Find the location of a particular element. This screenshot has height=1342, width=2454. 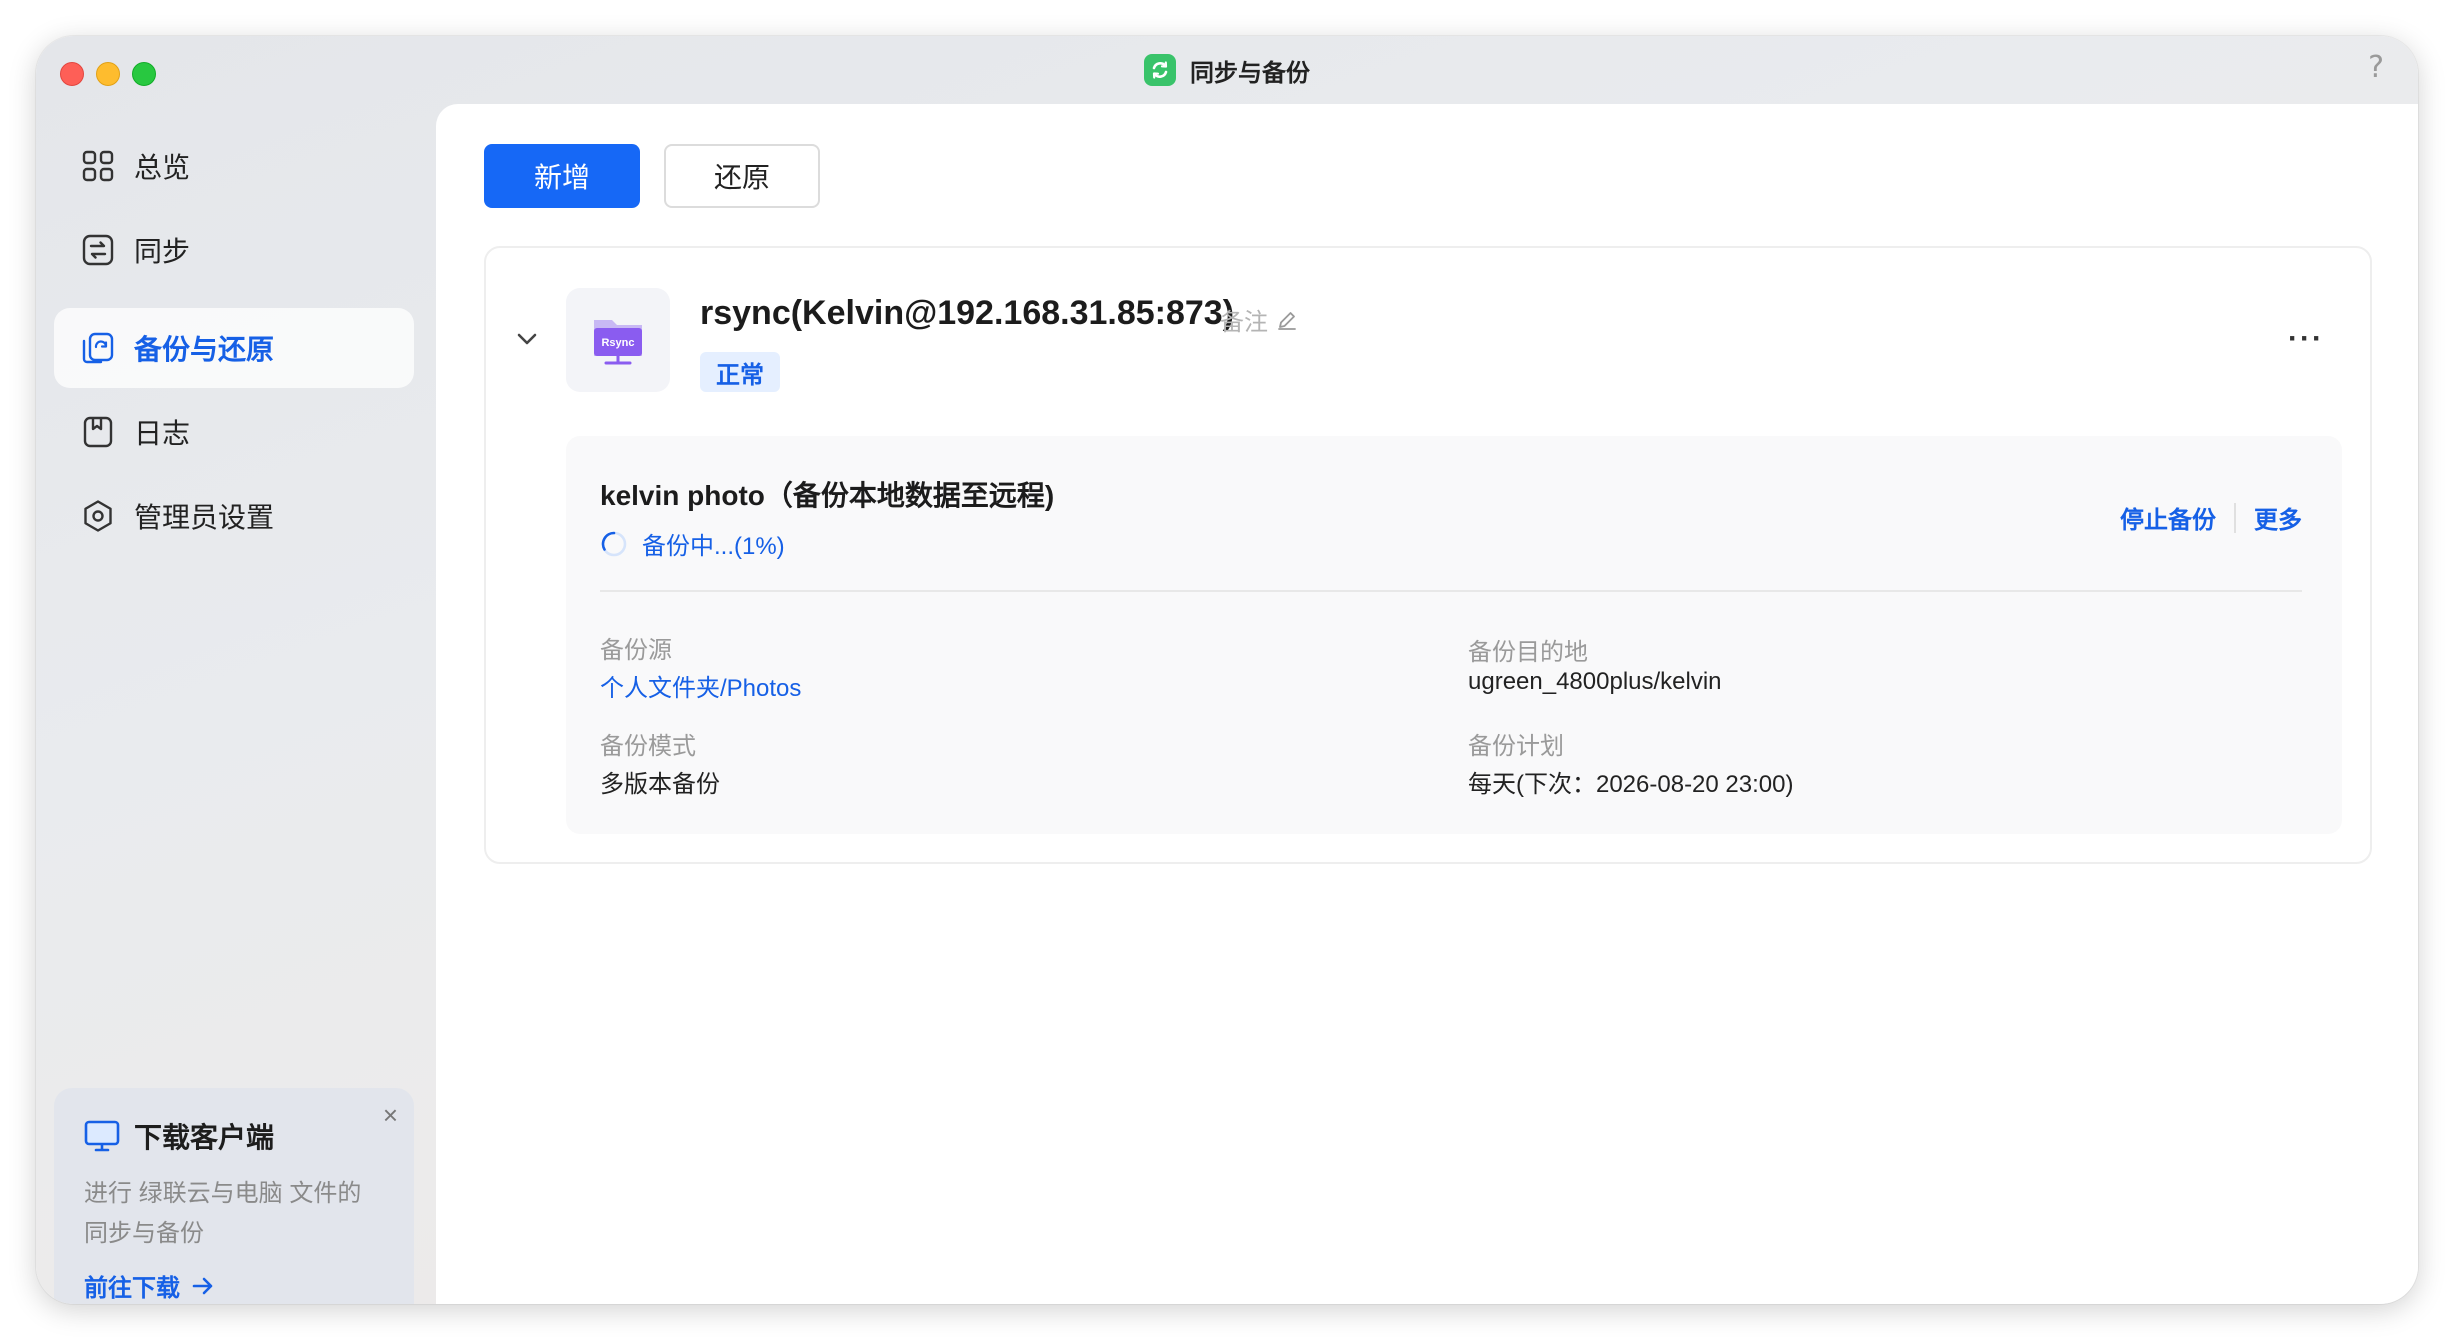

status-badge: 正常 is located at coordinates (740, 372).